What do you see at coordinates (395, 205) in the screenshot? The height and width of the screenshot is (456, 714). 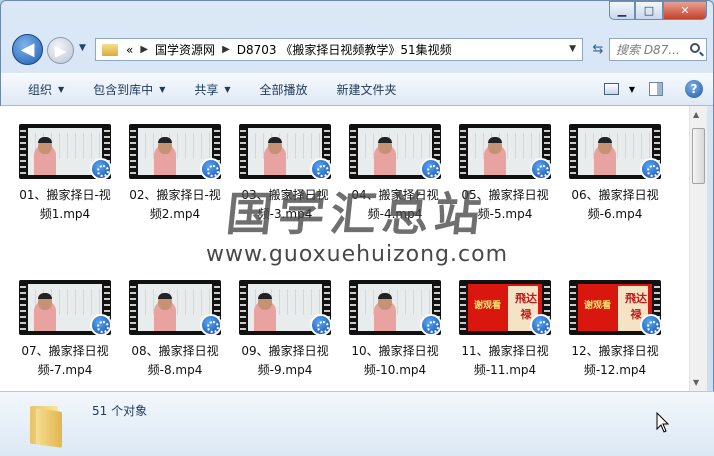 I see `file-name: 04、搬家择日视 频-4.mp4` at bounding box center [395, 205].